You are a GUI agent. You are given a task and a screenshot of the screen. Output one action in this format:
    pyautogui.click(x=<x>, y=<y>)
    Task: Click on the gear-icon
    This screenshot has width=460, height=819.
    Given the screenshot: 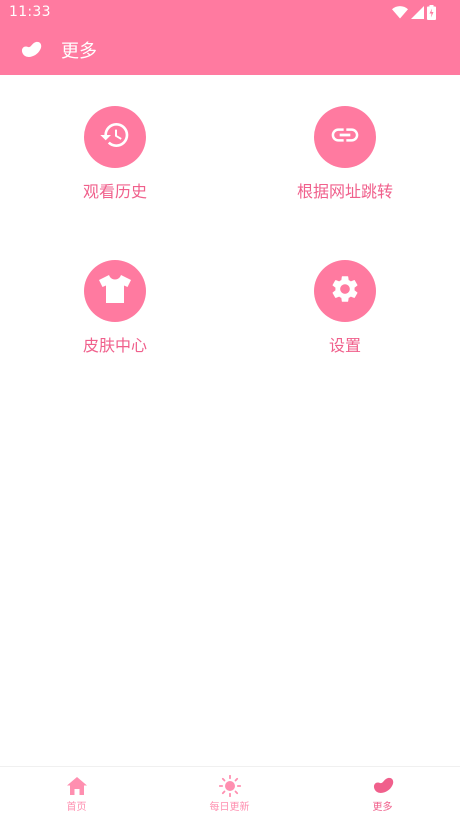 What is the action you would take?
    pyautogui.click(x=345, y=291)
    